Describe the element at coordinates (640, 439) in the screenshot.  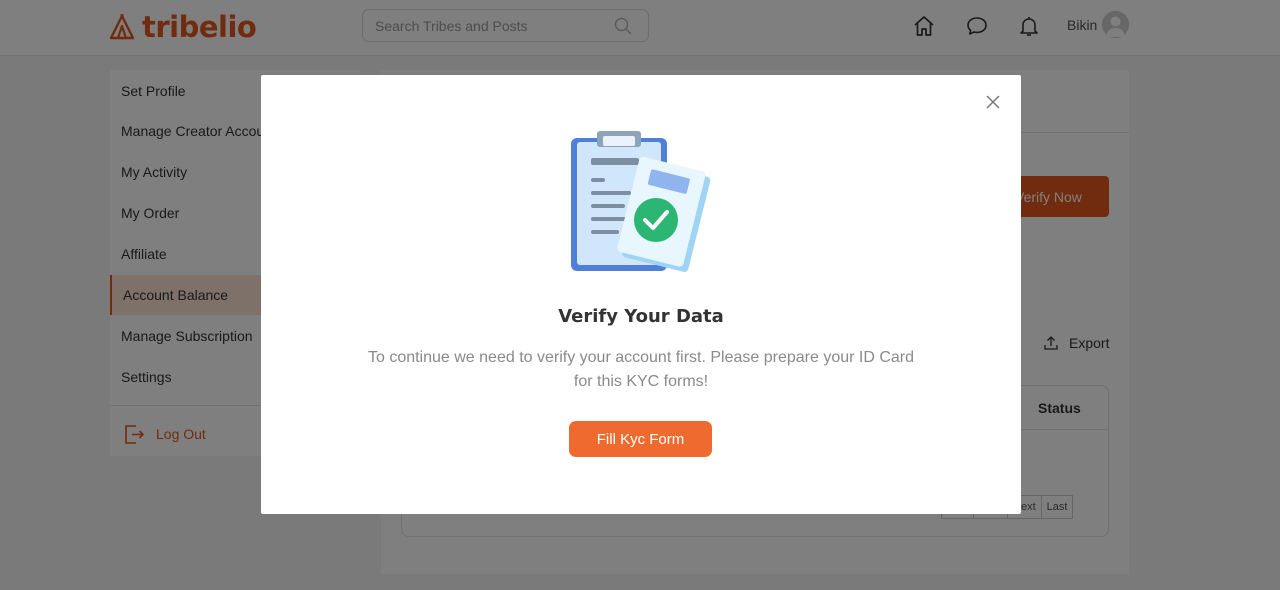
I see `fill-kyc-form-button: Fill Kyc Form` at that location.